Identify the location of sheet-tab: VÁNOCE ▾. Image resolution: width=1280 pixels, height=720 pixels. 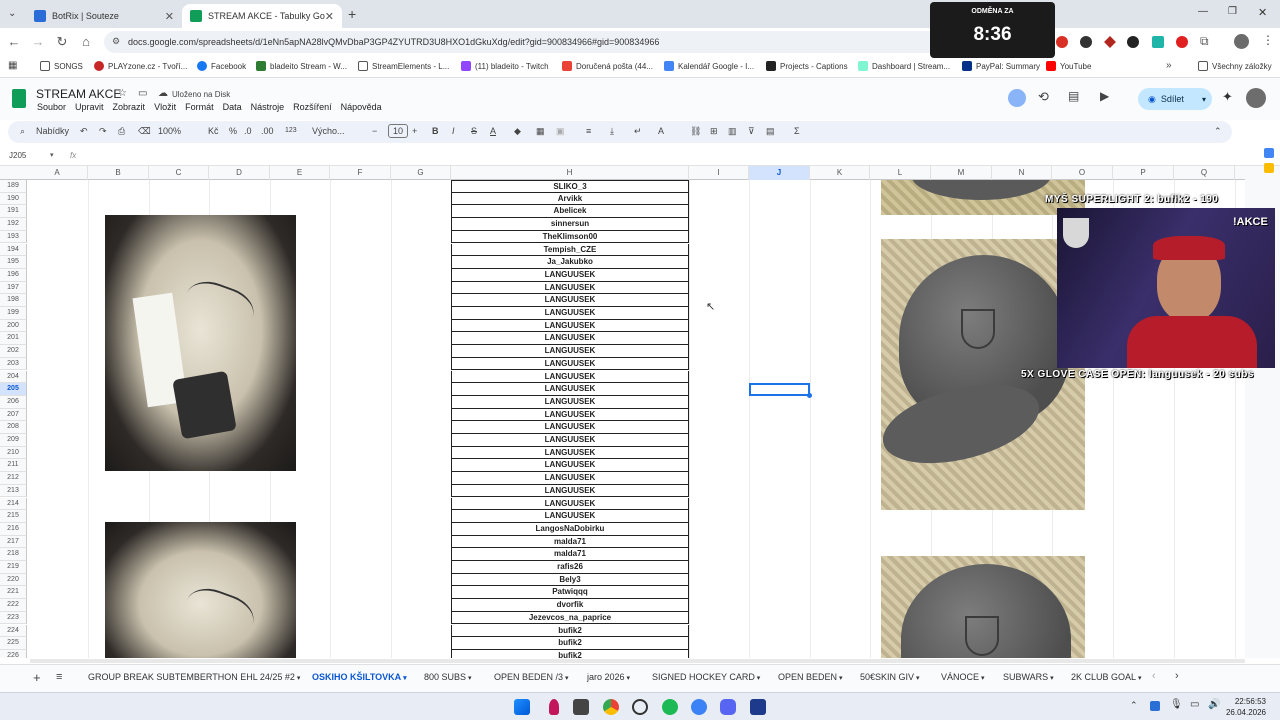
(962, 677).